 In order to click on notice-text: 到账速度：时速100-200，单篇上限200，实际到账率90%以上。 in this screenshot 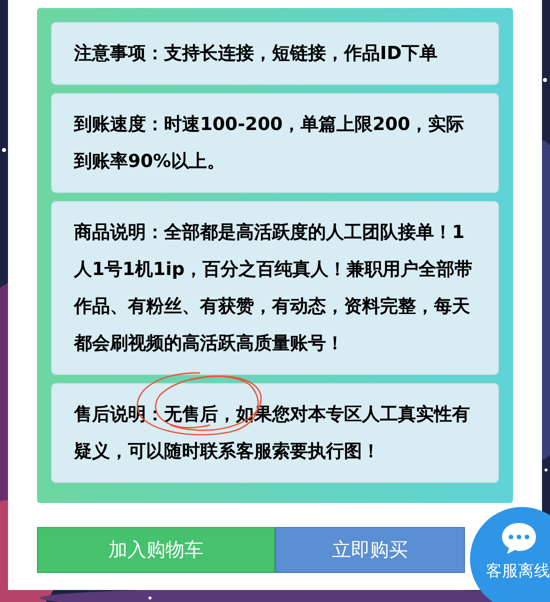, I will do `click(275, 143)`.